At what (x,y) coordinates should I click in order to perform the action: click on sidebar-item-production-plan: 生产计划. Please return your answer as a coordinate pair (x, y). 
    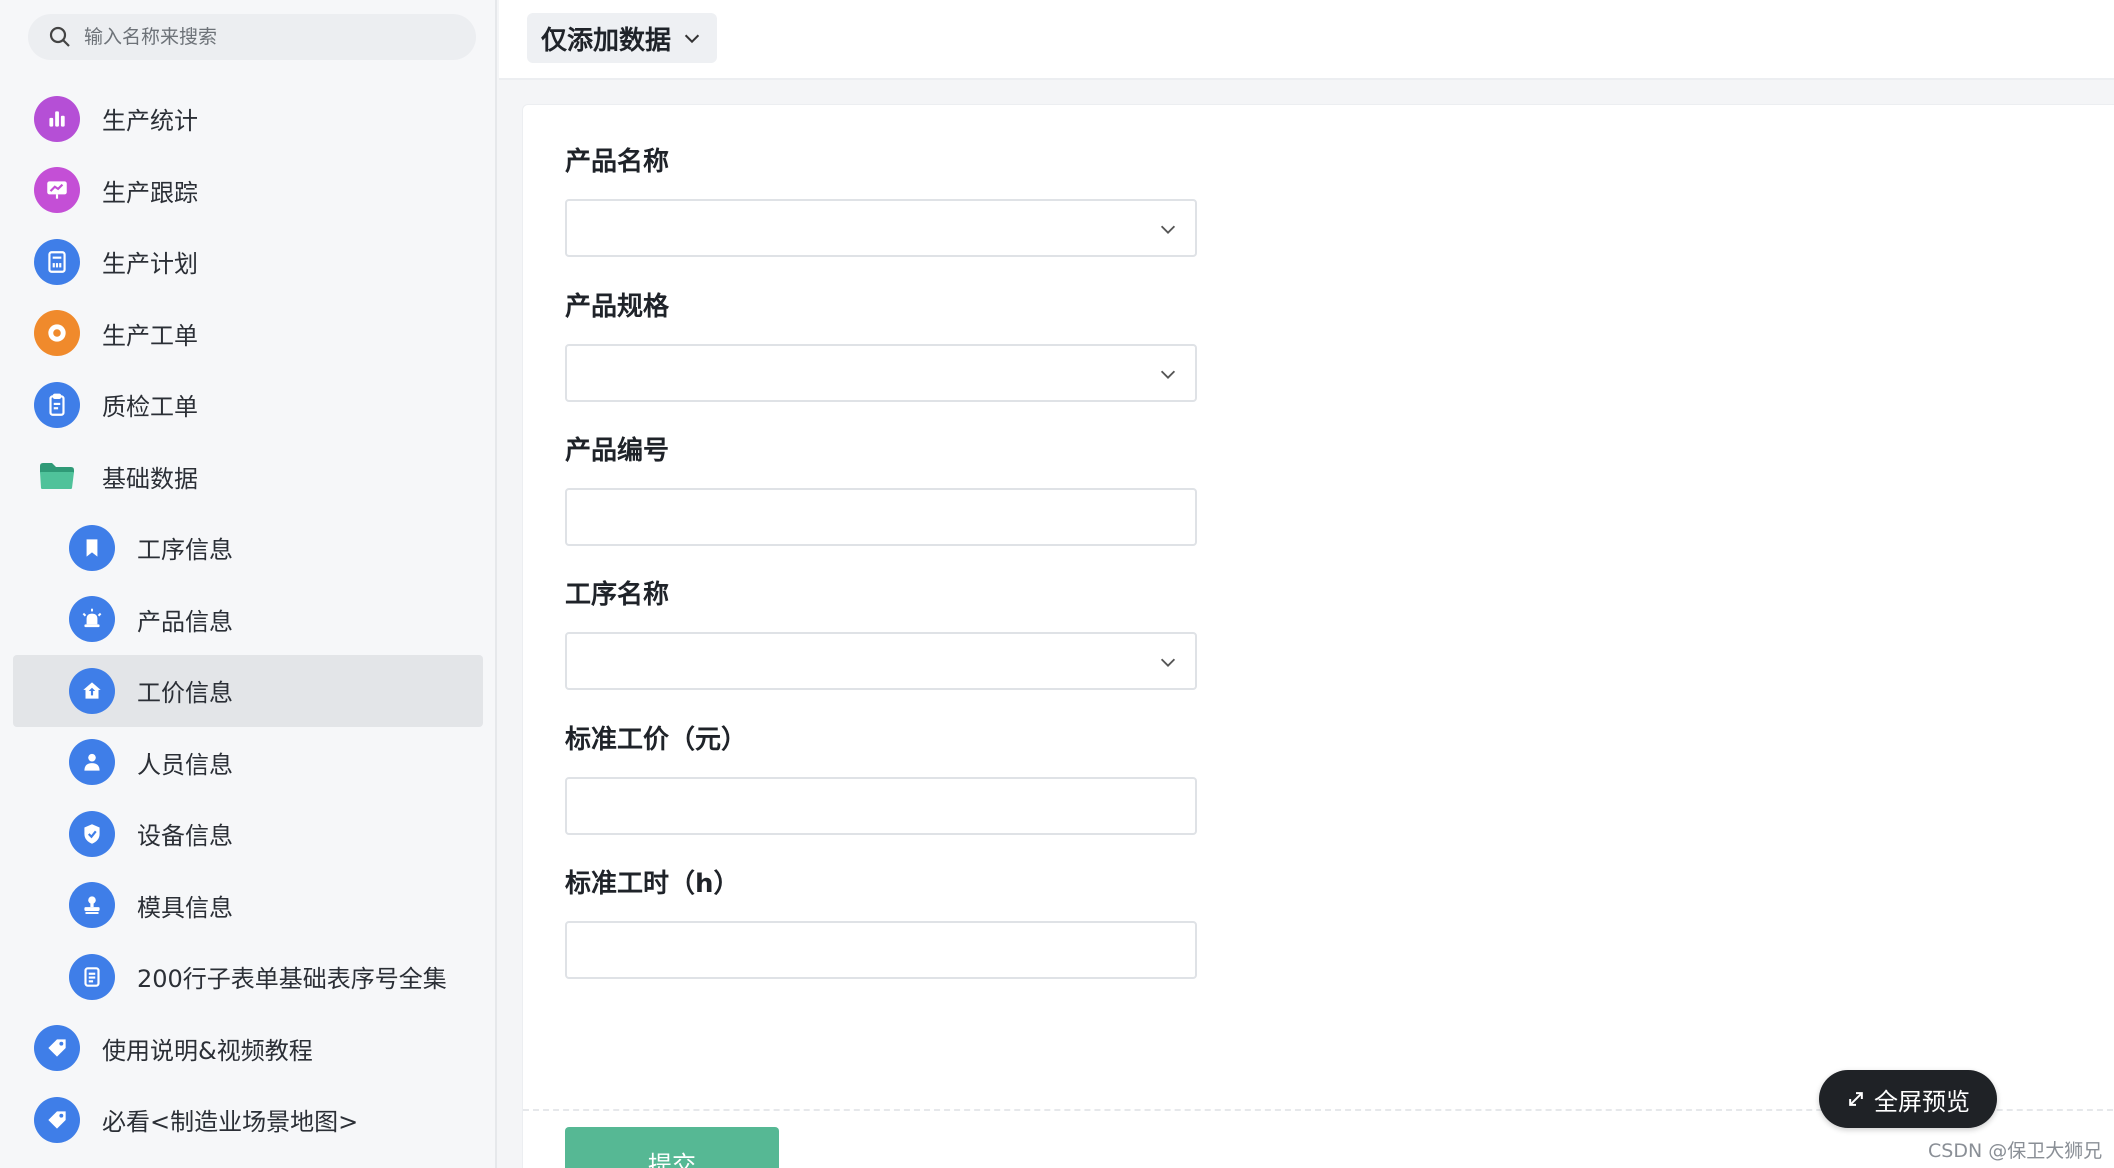
    Looking at the image, I should click on (248, 262).